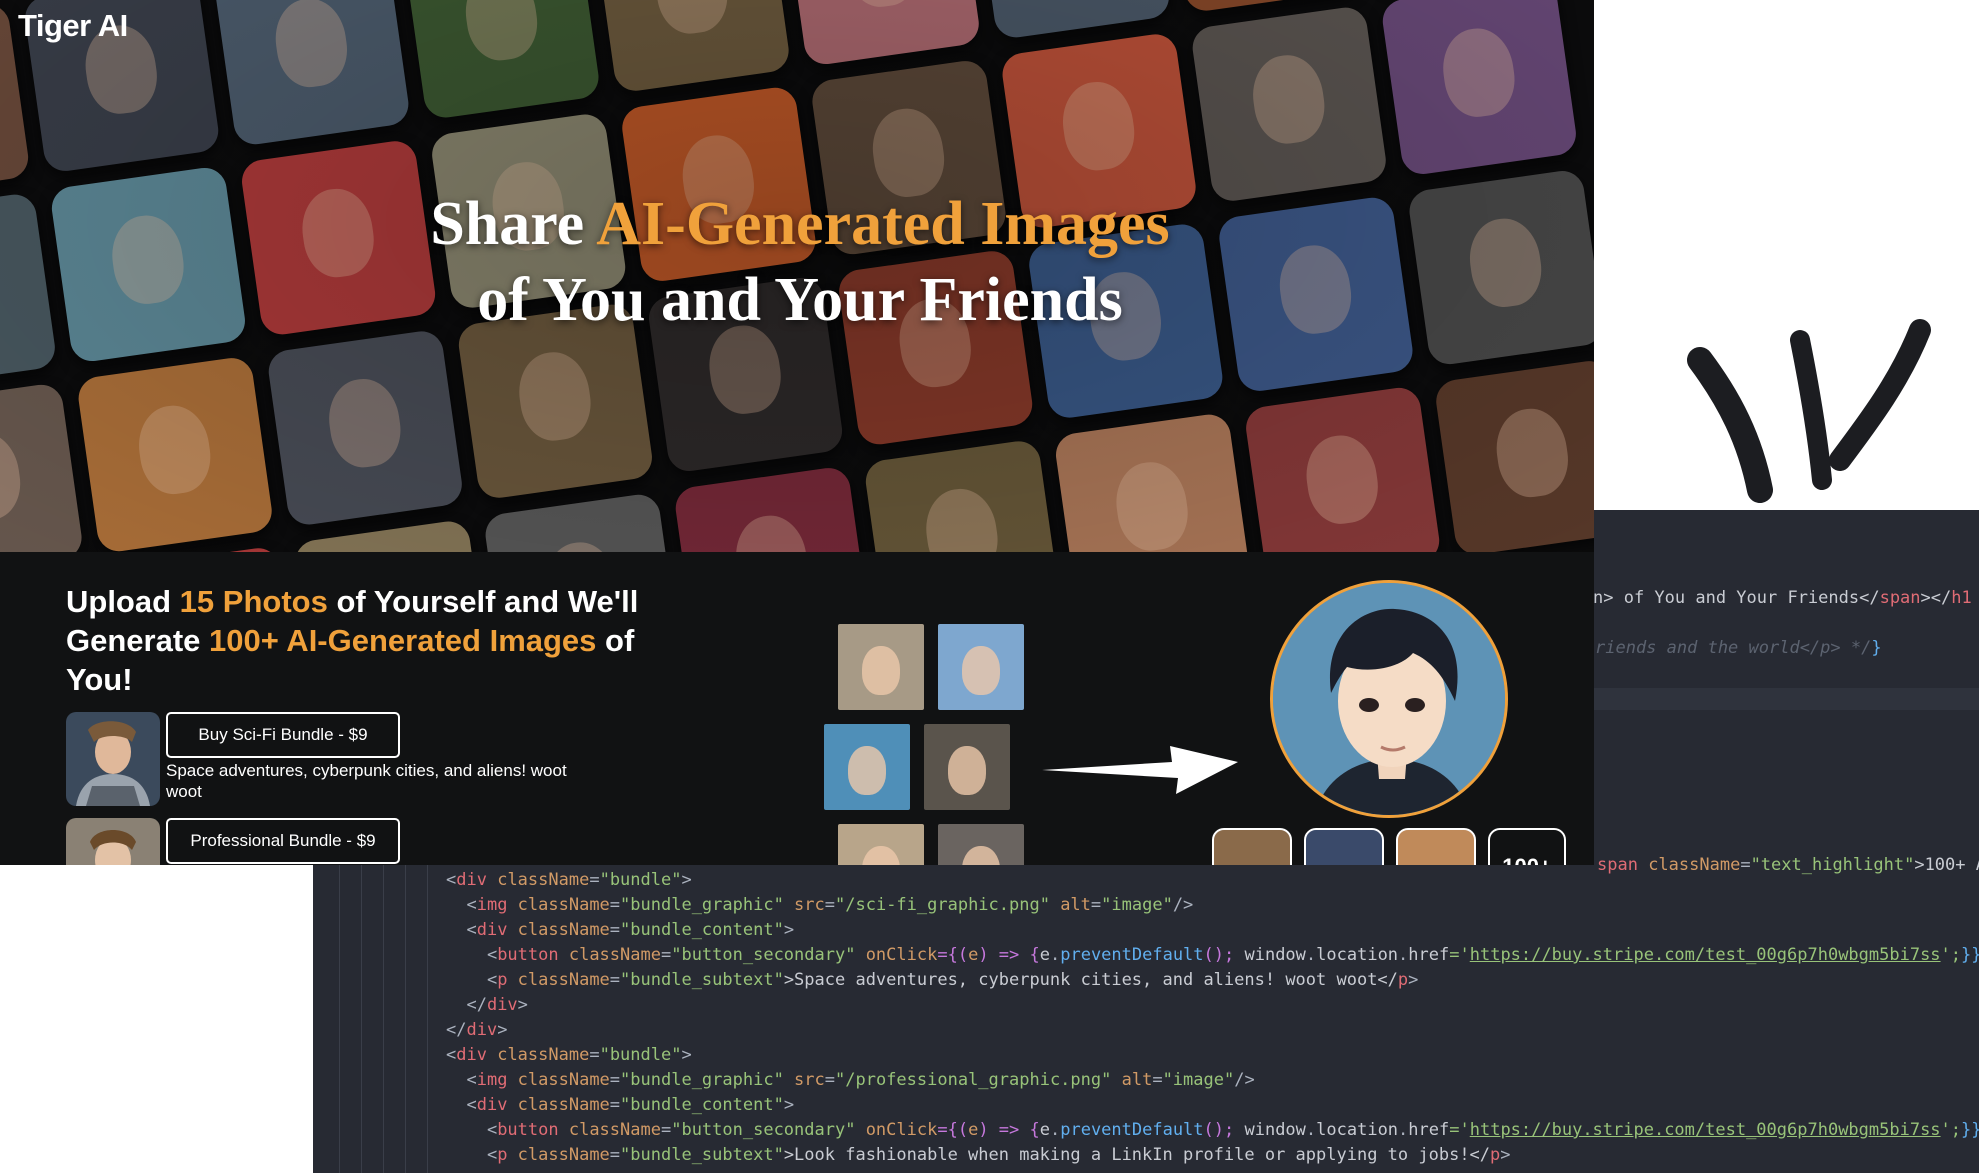 The height and width of the screenshot is (1173, 1979). I want to click on code-token: "bundle", so click(640, 1055).